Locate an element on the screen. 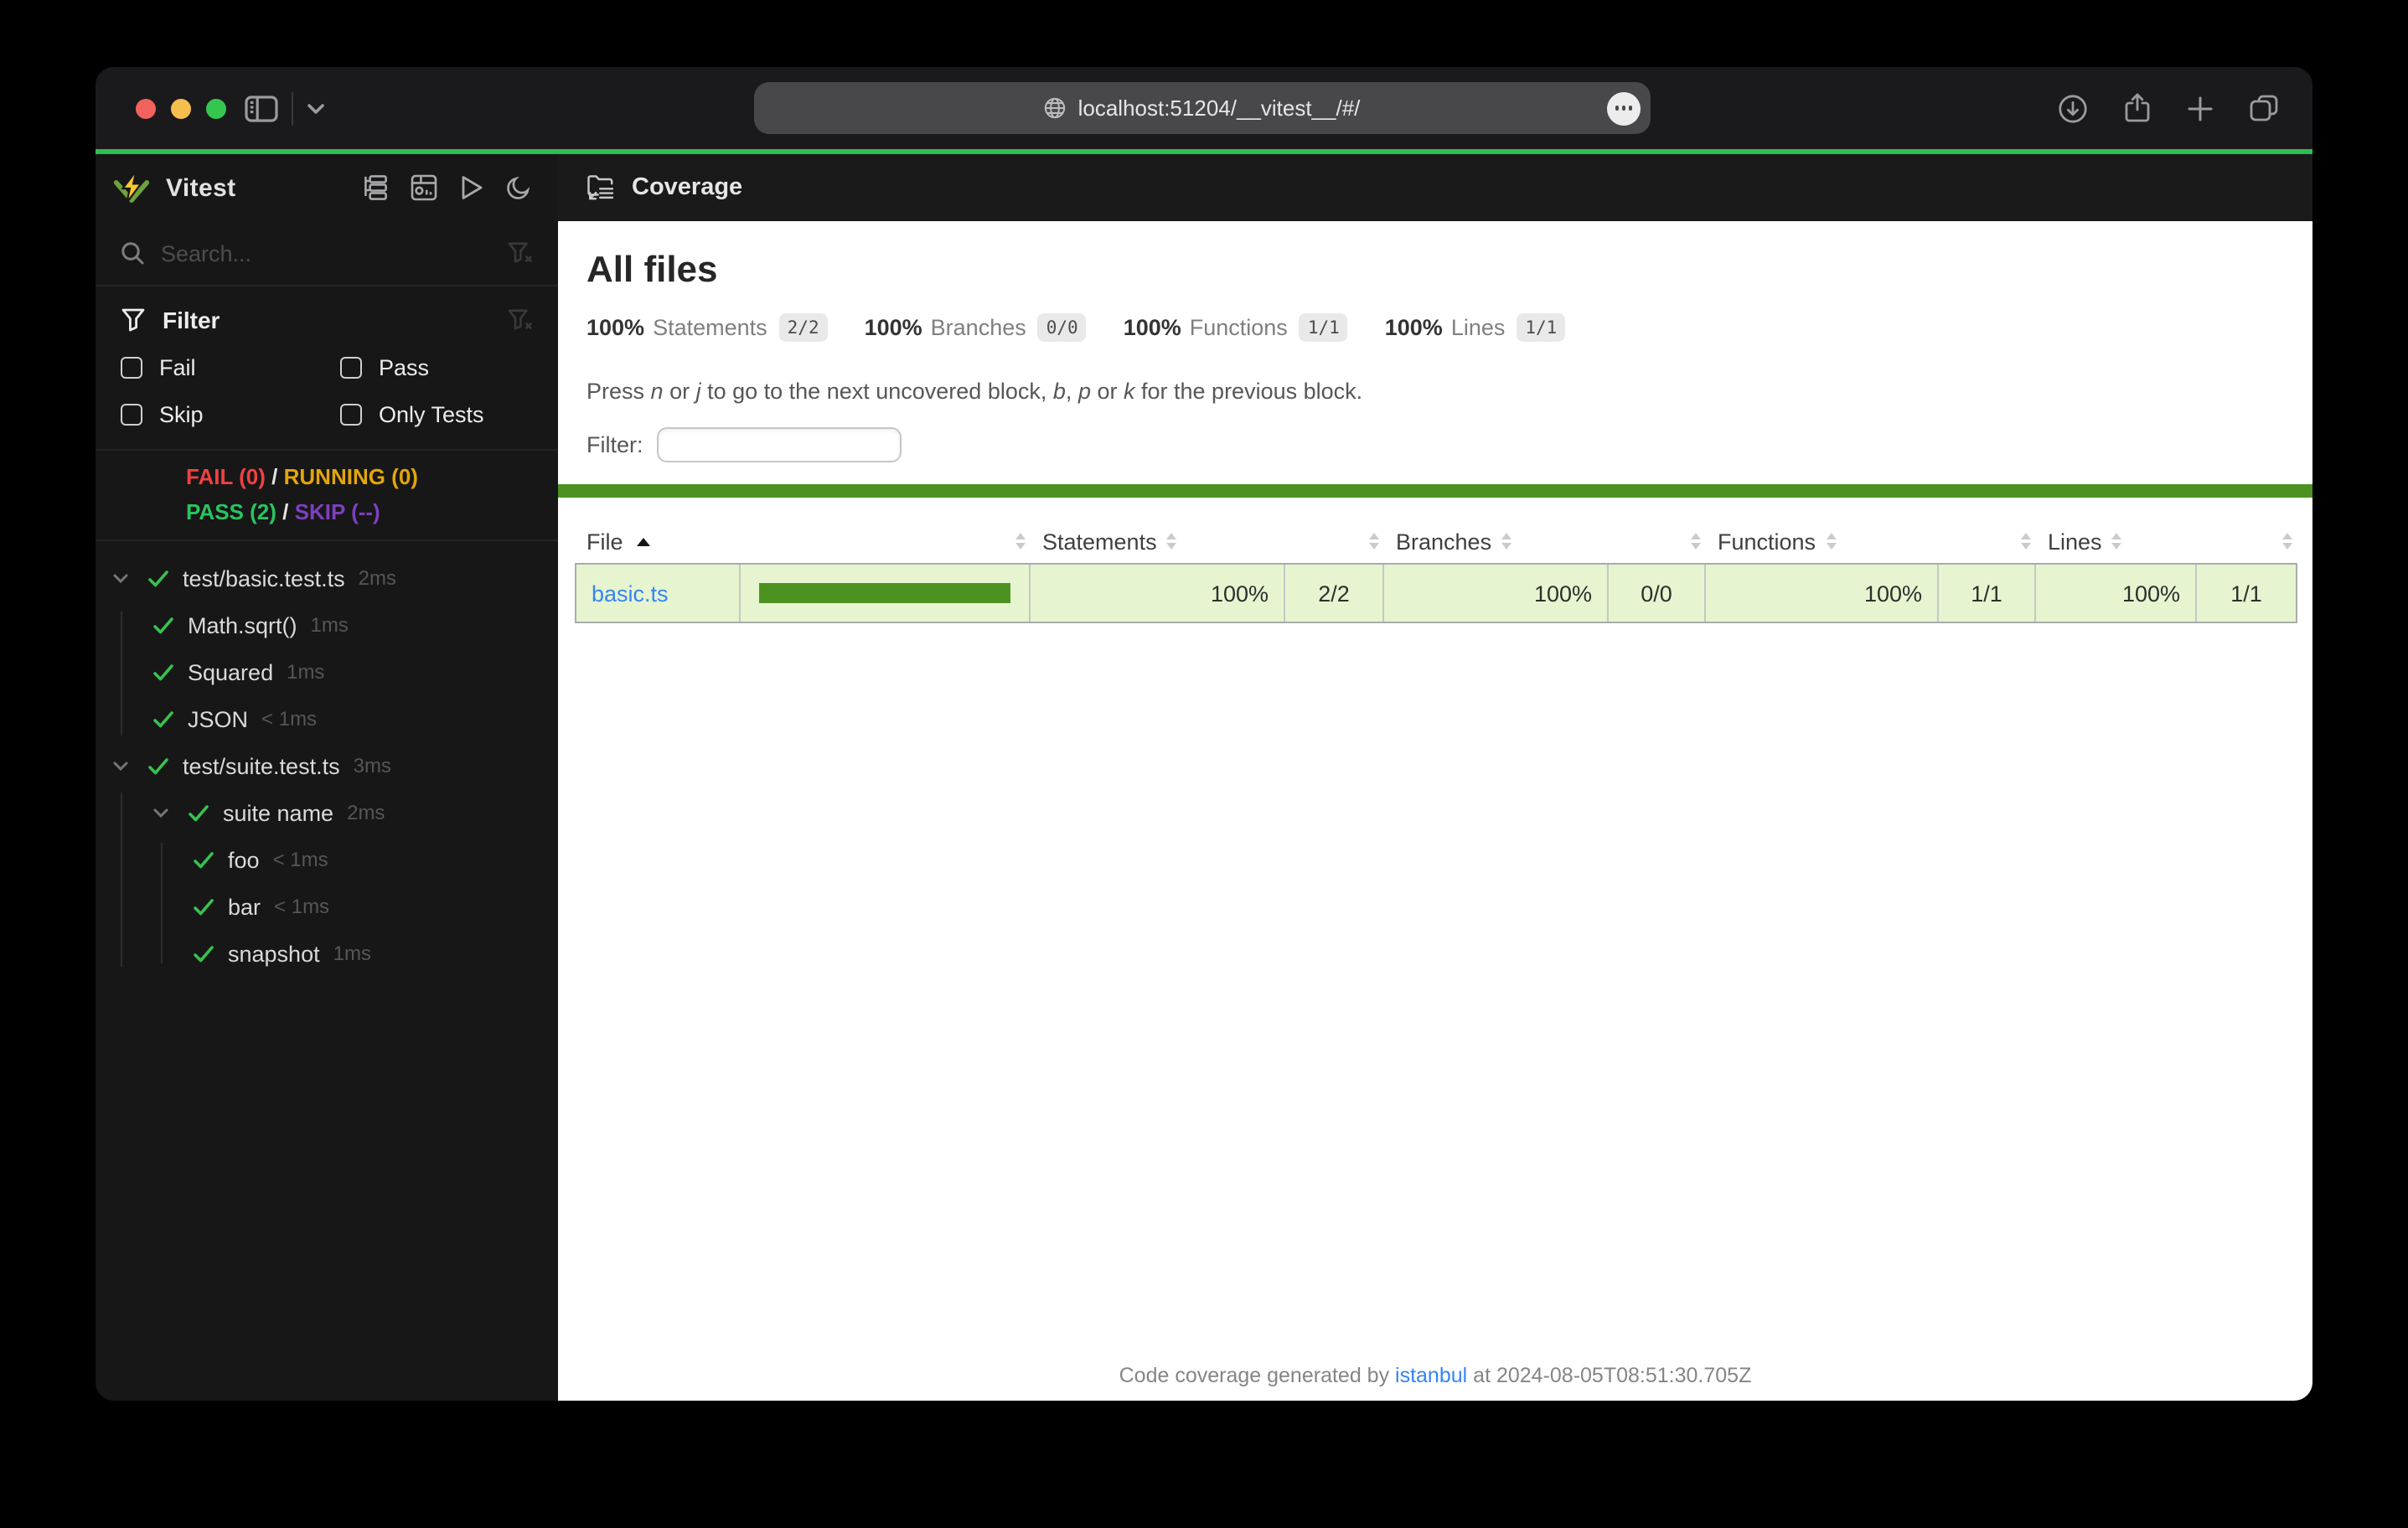 The height and width of the screenshot is (1528, 2408). test-label: Squared is located at coordinates (231, 671).